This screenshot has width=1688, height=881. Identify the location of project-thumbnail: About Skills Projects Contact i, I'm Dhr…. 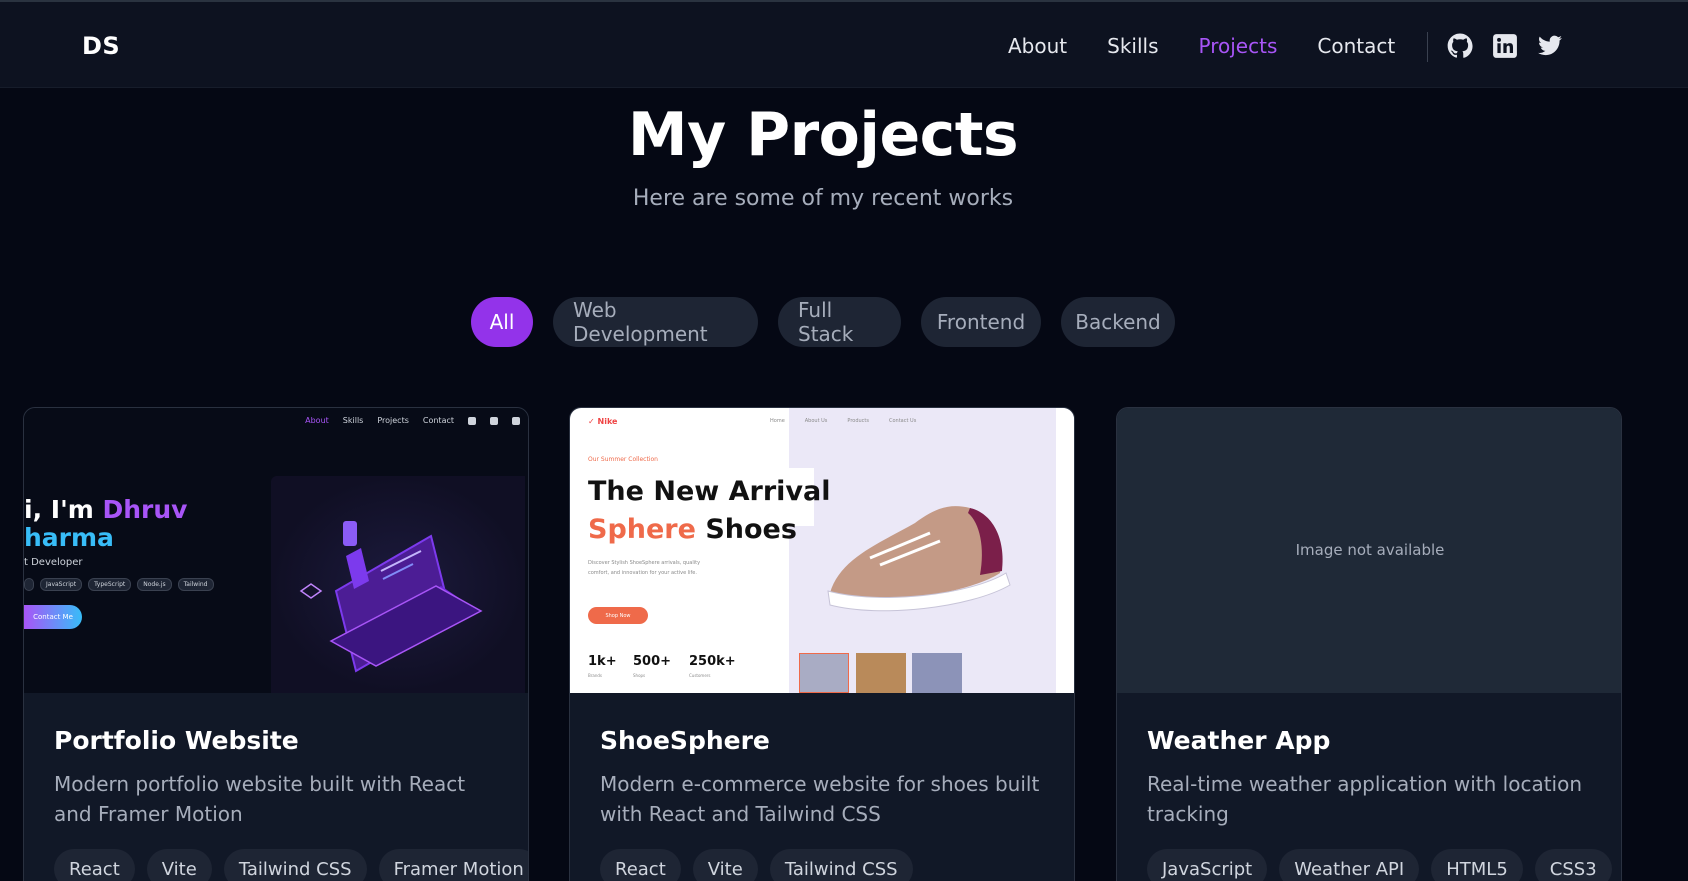
(276, 550).